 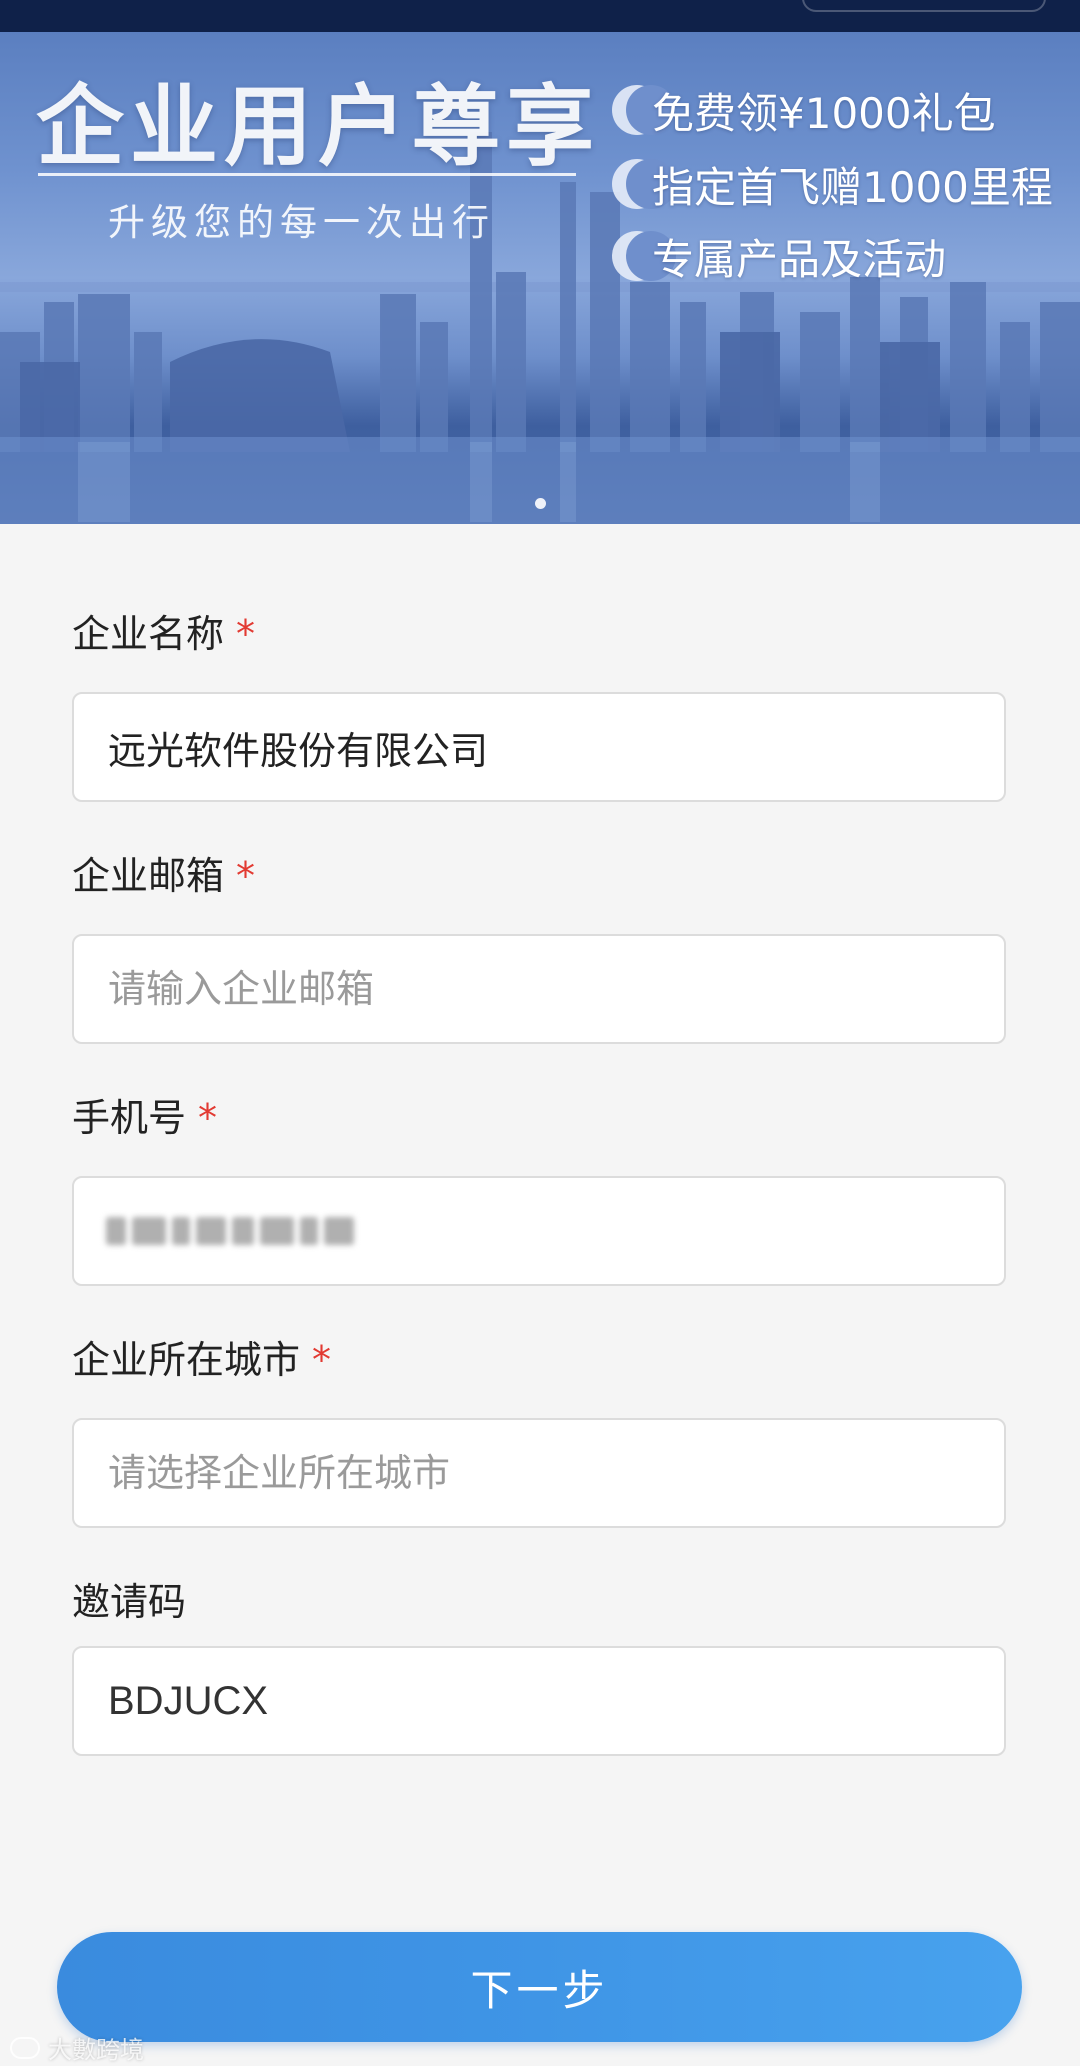 What do you see at coordinates (148, 634) in the screenshot?
I see `company-name-label: 企业名称` at bounding box center [148, 634].